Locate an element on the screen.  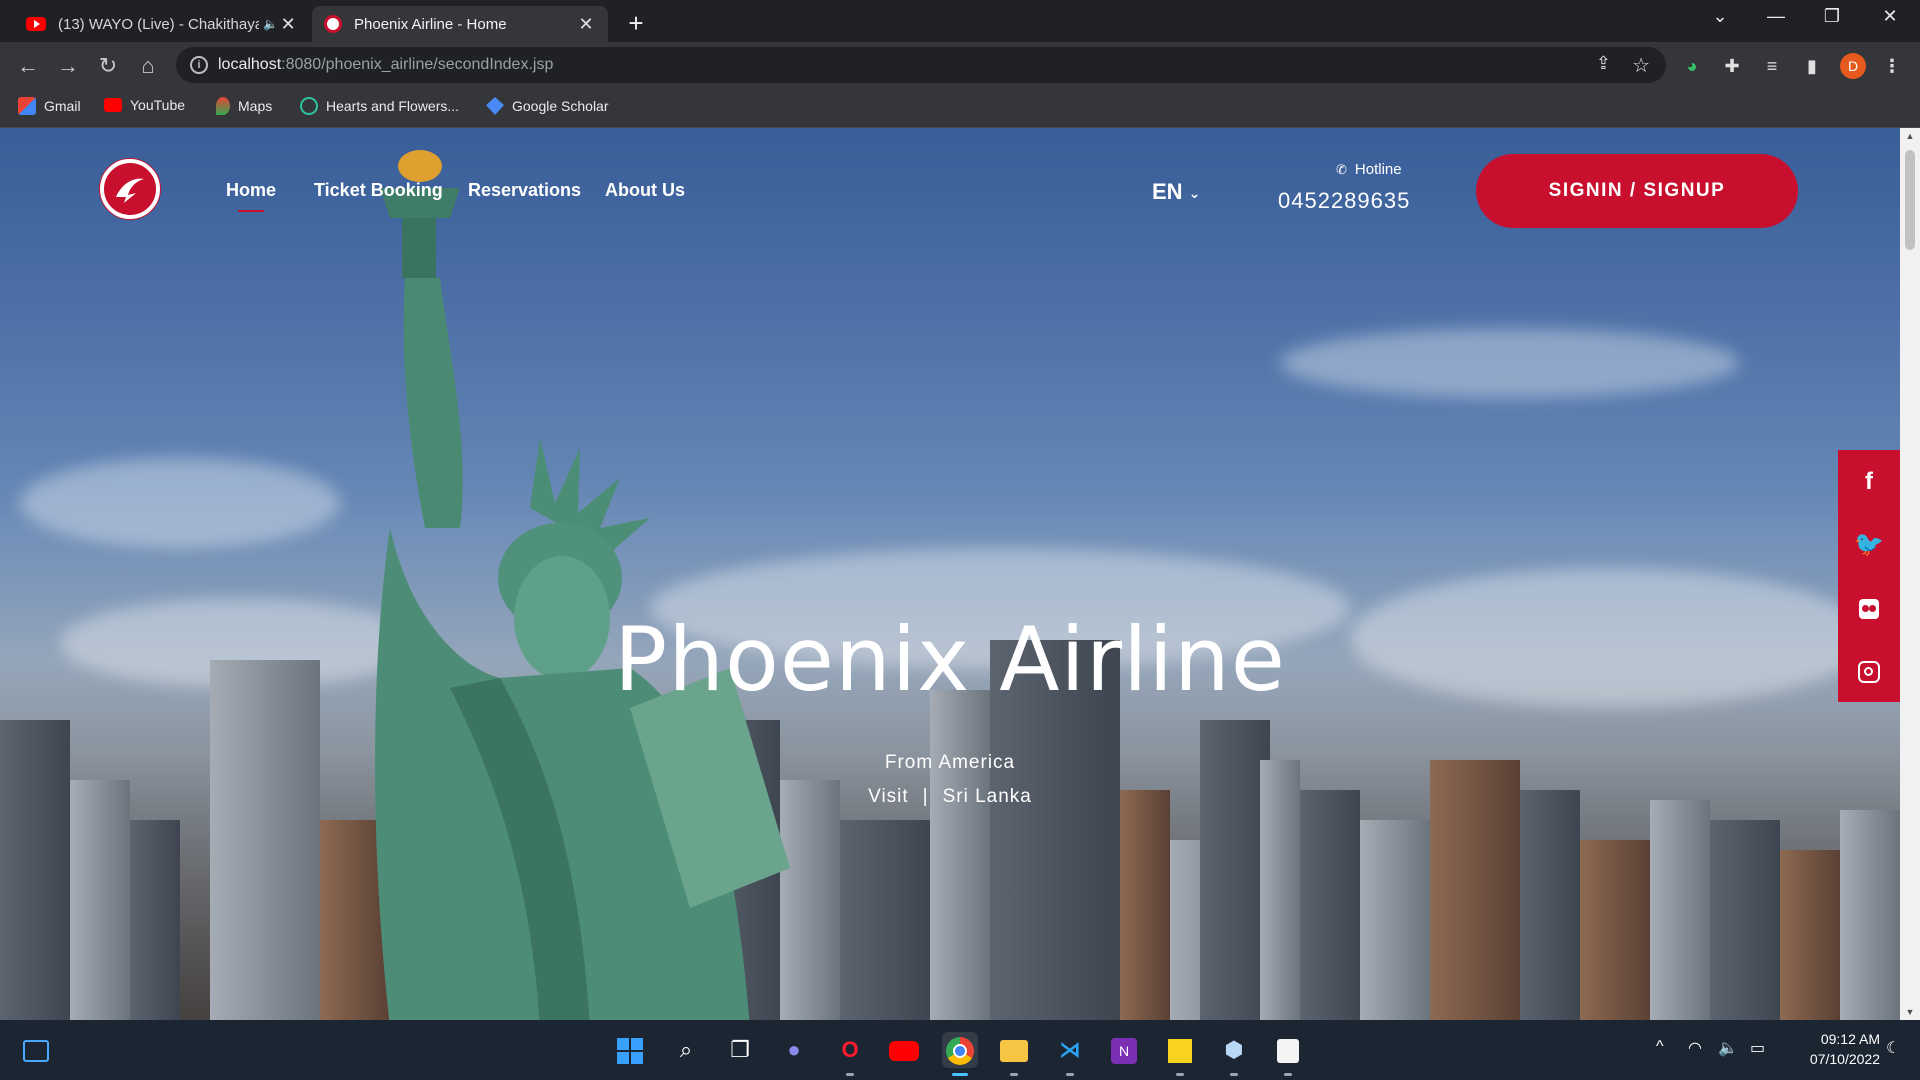
phoenix-logo-icon is located at coordinates (333, 24).